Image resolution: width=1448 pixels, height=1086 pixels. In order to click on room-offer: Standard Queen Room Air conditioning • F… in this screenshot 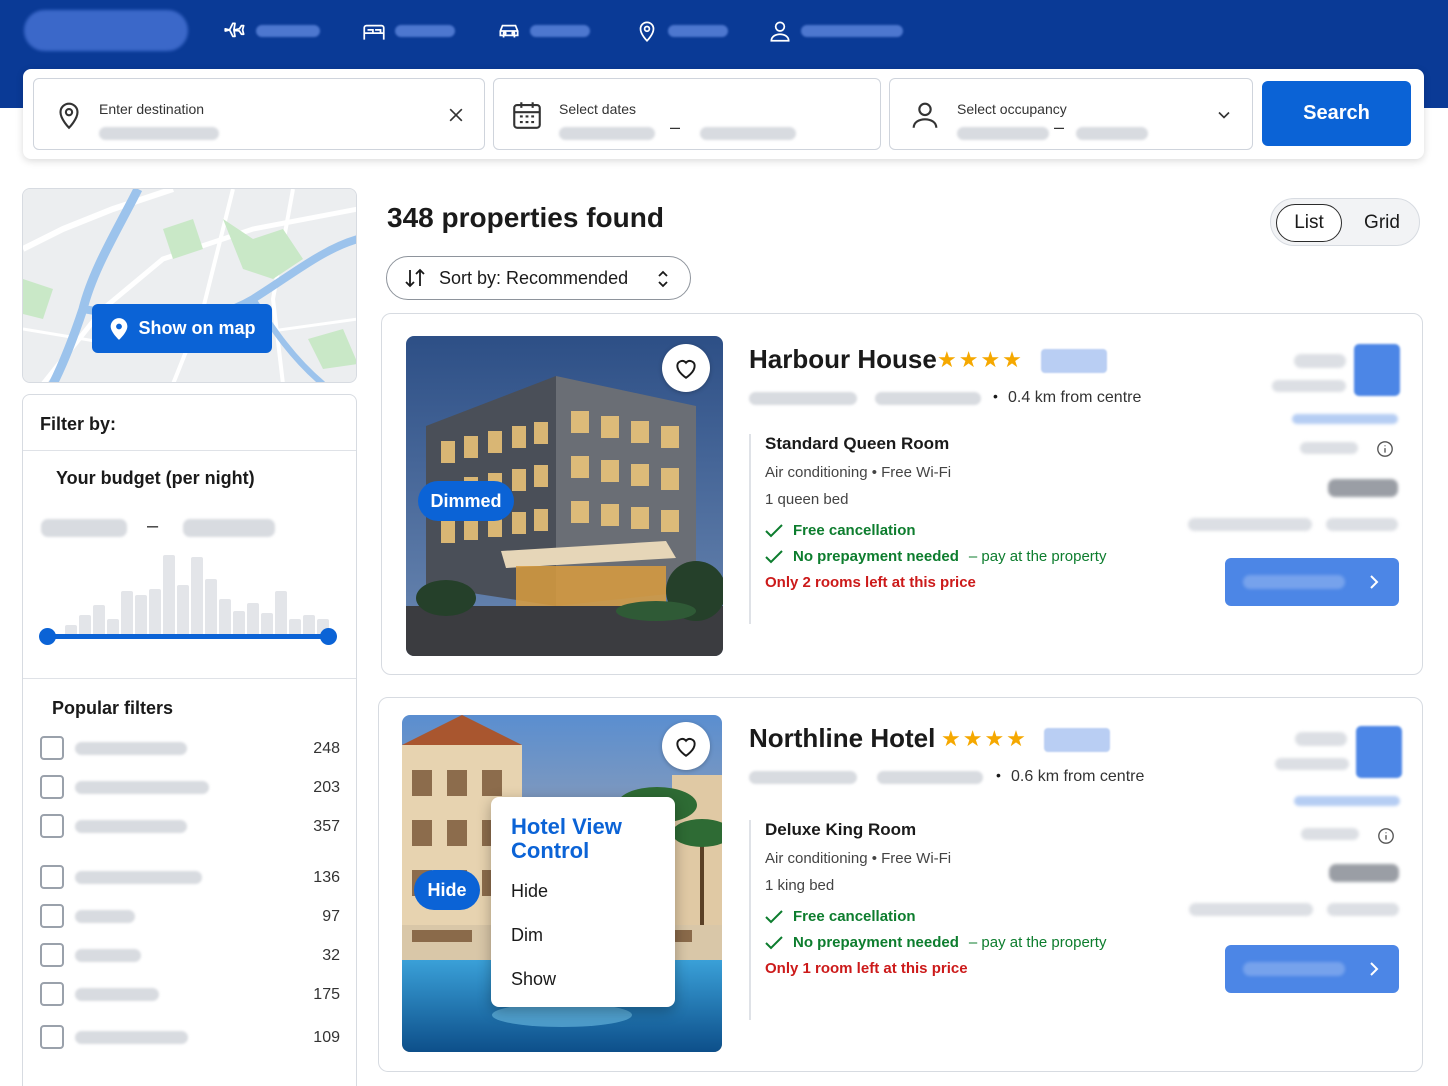, I will do `click(959, 529)`.